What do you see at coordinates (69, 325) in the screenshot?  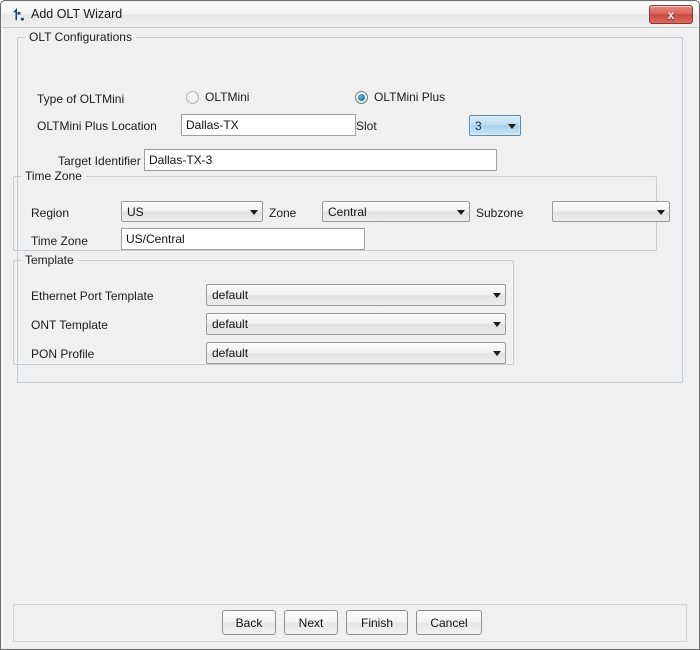 I see `ont-template-label: ONT Template` at bounding box center [69, 325].